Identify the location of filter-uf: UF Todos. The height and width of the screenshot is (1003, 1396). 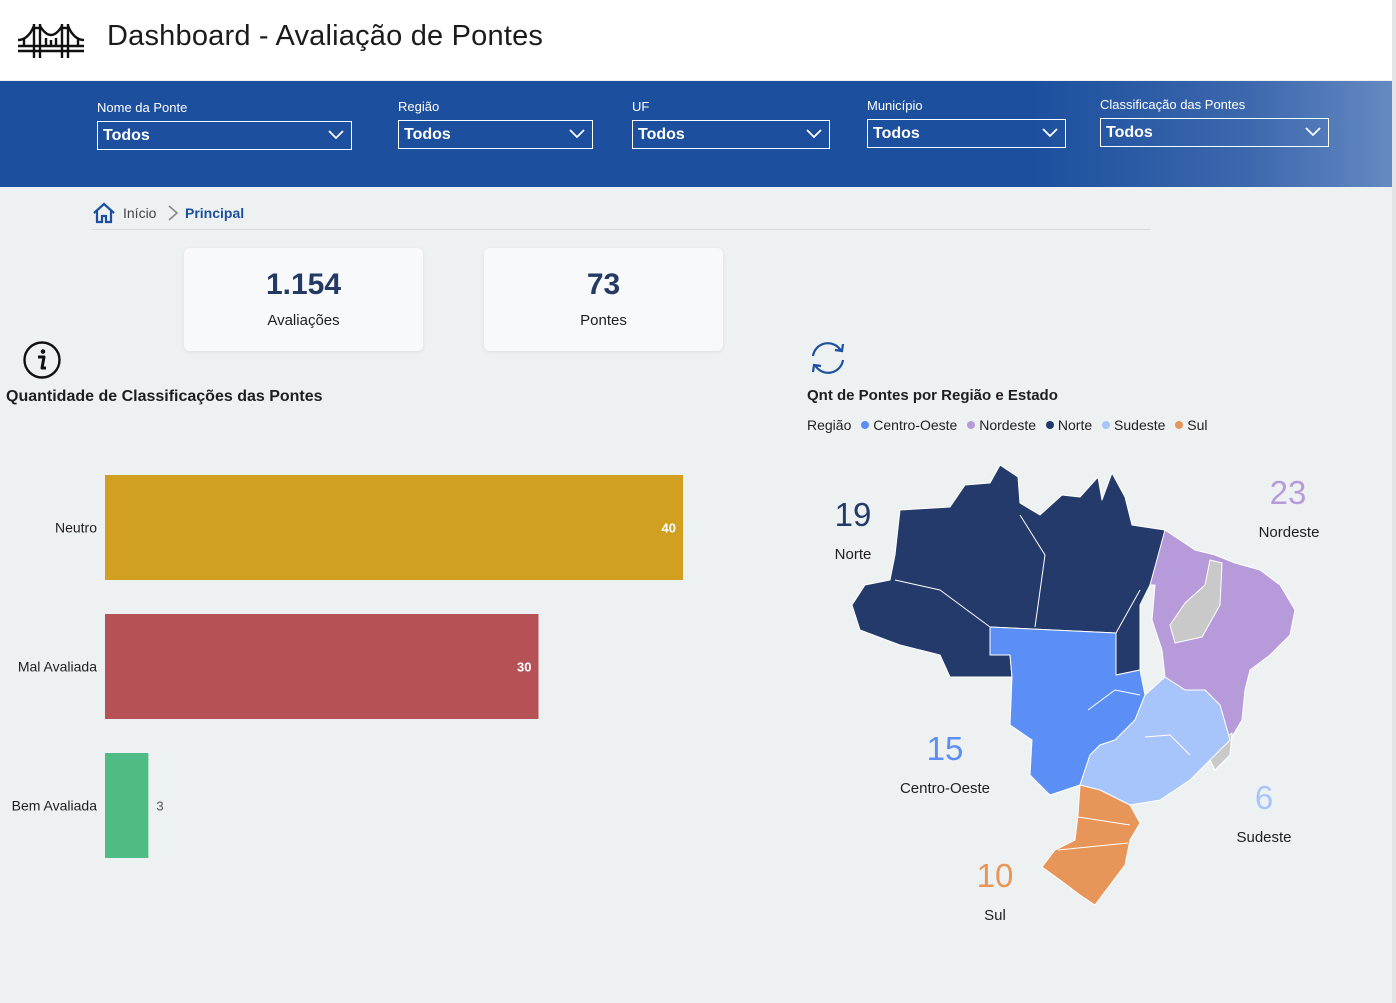
(731, 124).